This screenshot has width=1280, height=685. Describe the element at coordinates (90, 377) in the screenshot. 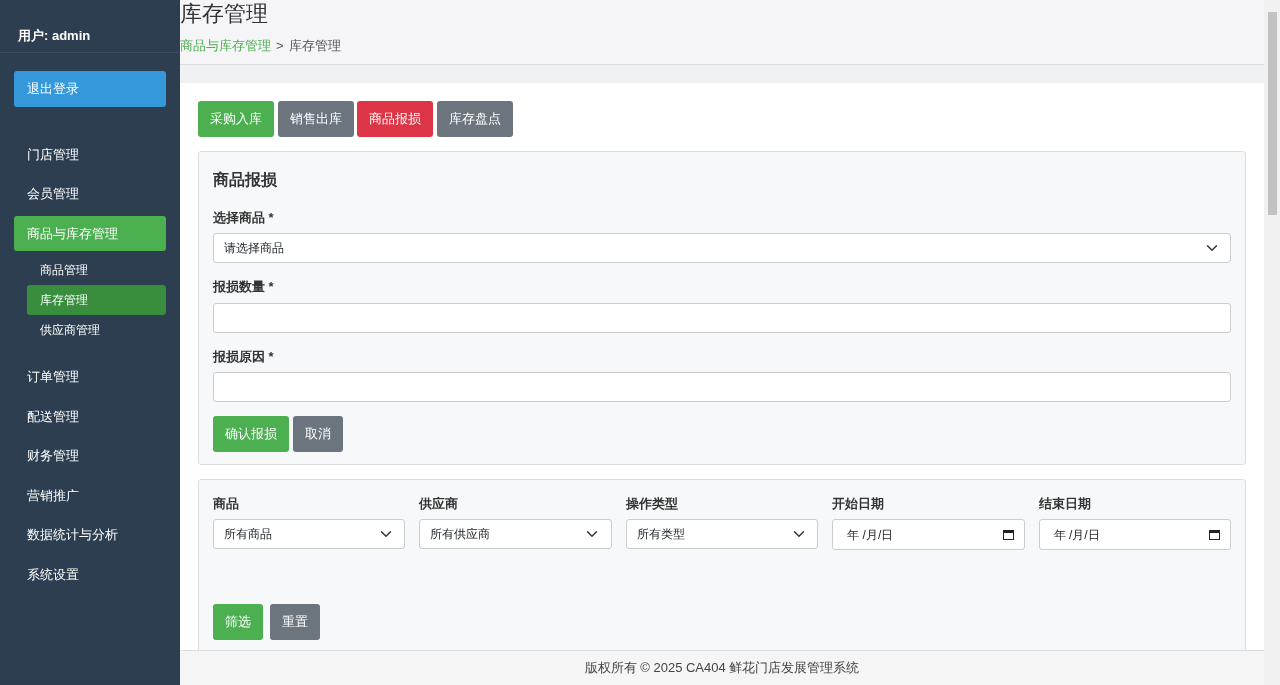

I see `sidebar-item: 订单管理` at that location.